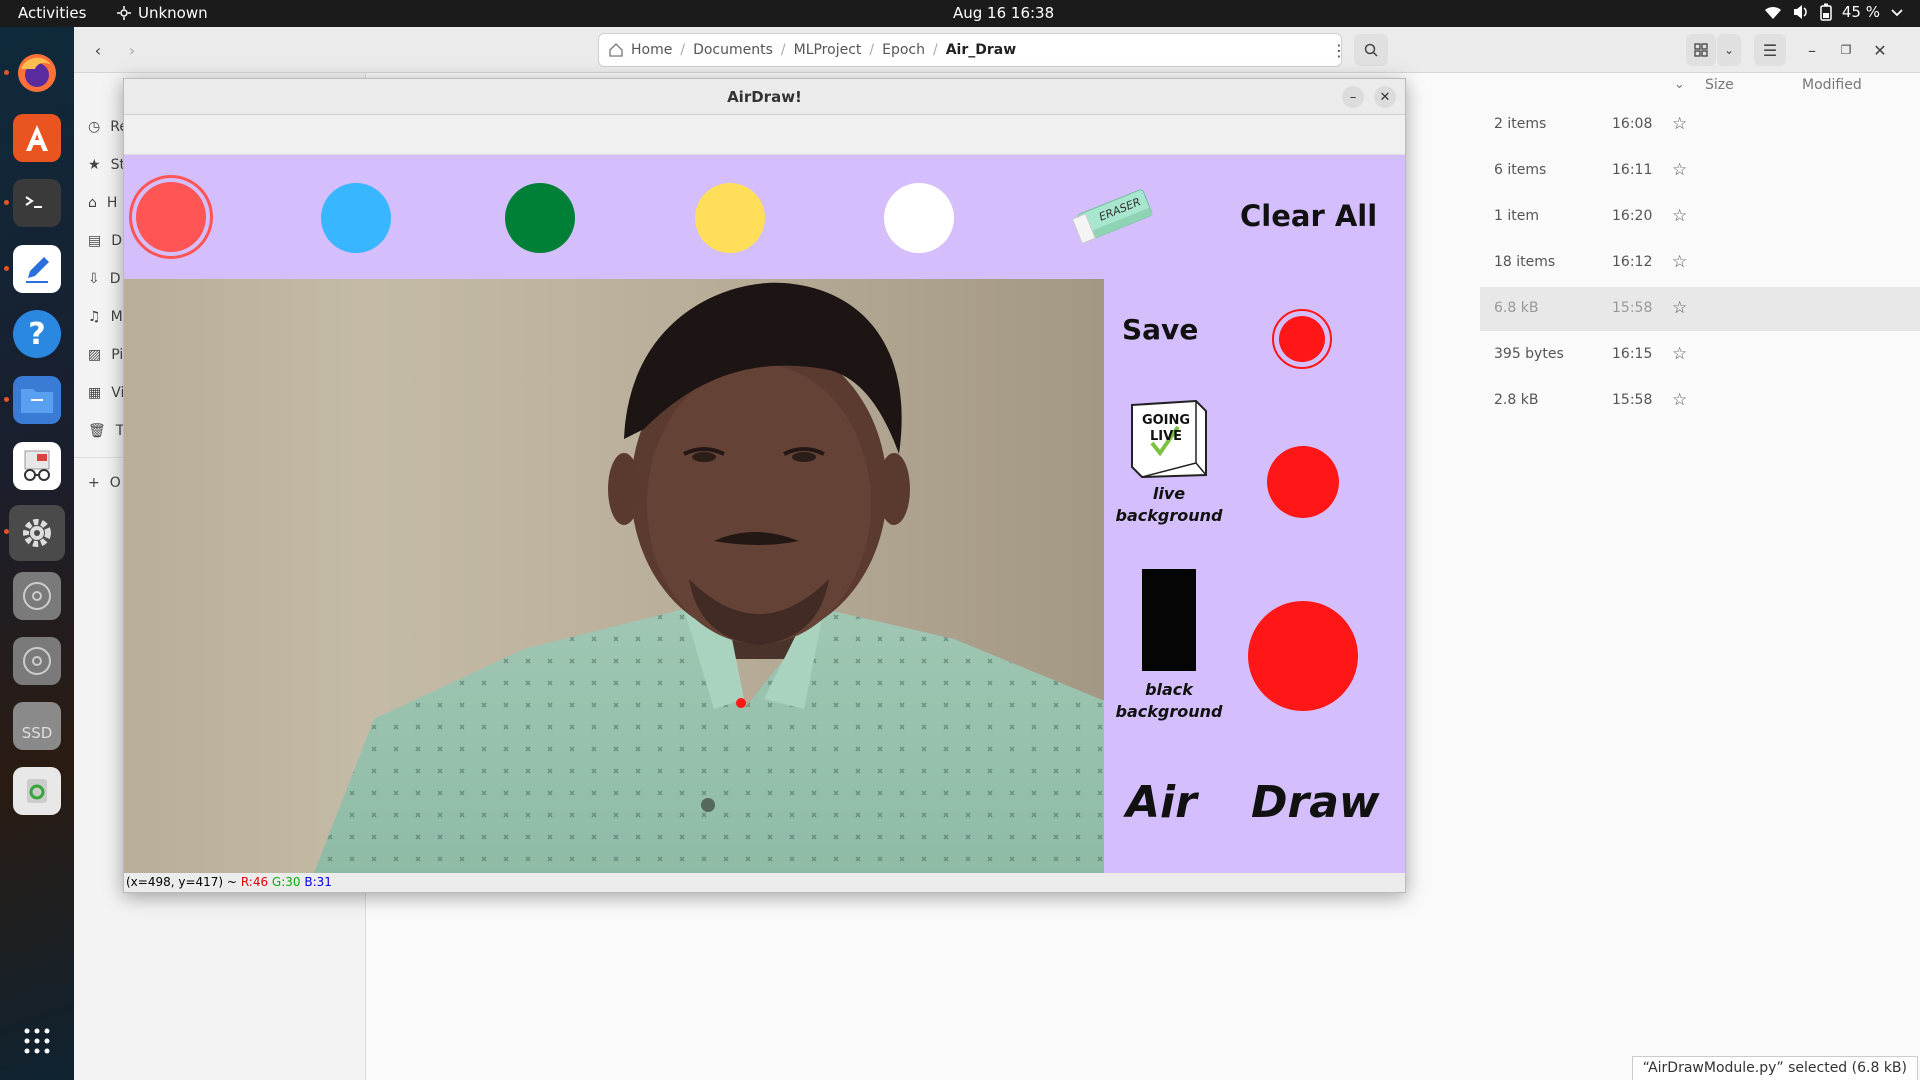 The height and width of the screenshot is (1080, 1920). What do you see at coordinates (37, 533) in the screenshot?
I see `dock-settings` at bounding box center [37, 533].